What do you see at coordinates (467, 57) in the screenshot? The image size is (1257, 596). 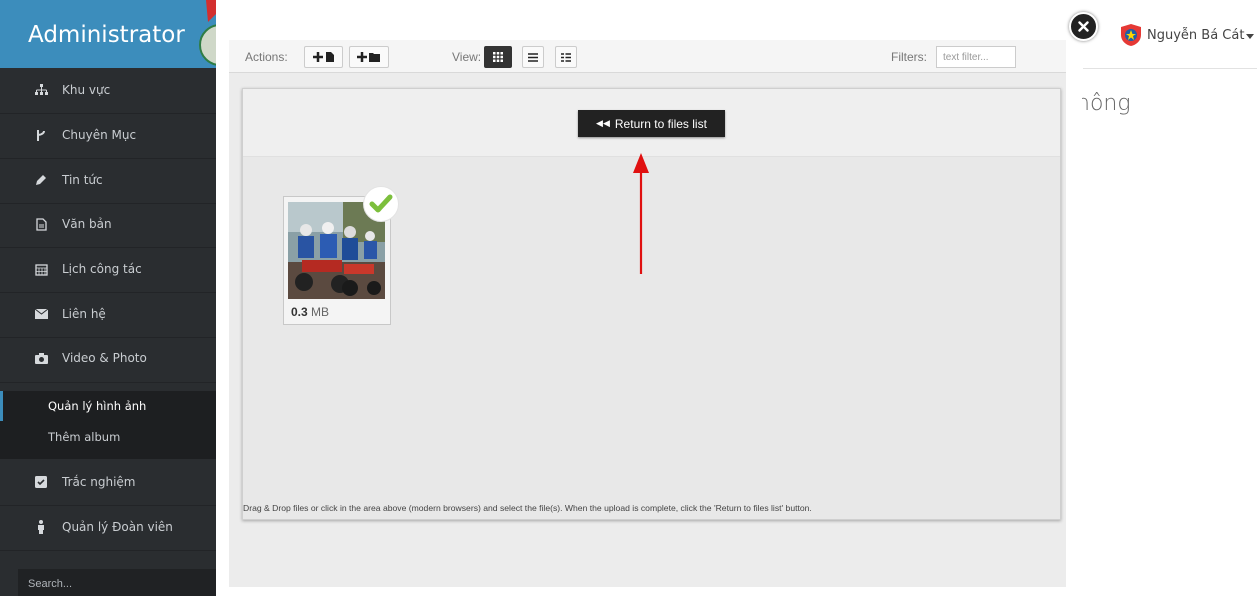 I see `view-label: View:` at bounding box center [467, 57].